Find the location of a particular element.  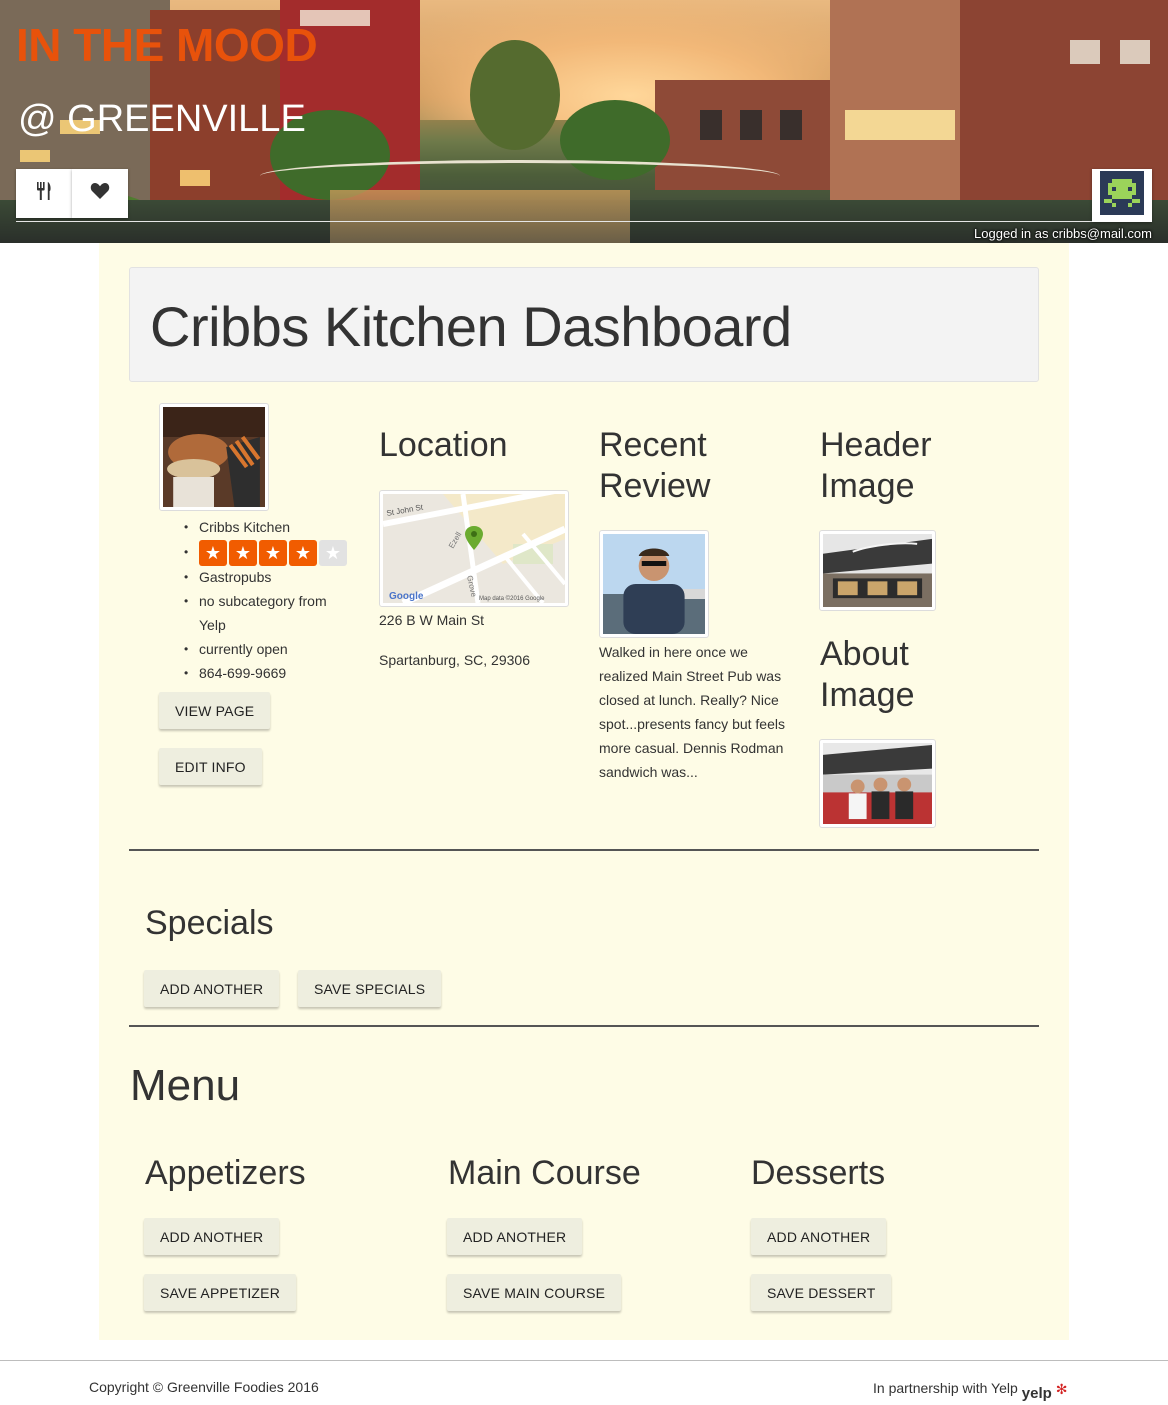

restaurant-phone: 864-699-9669 is located at coordinates (266, 673).